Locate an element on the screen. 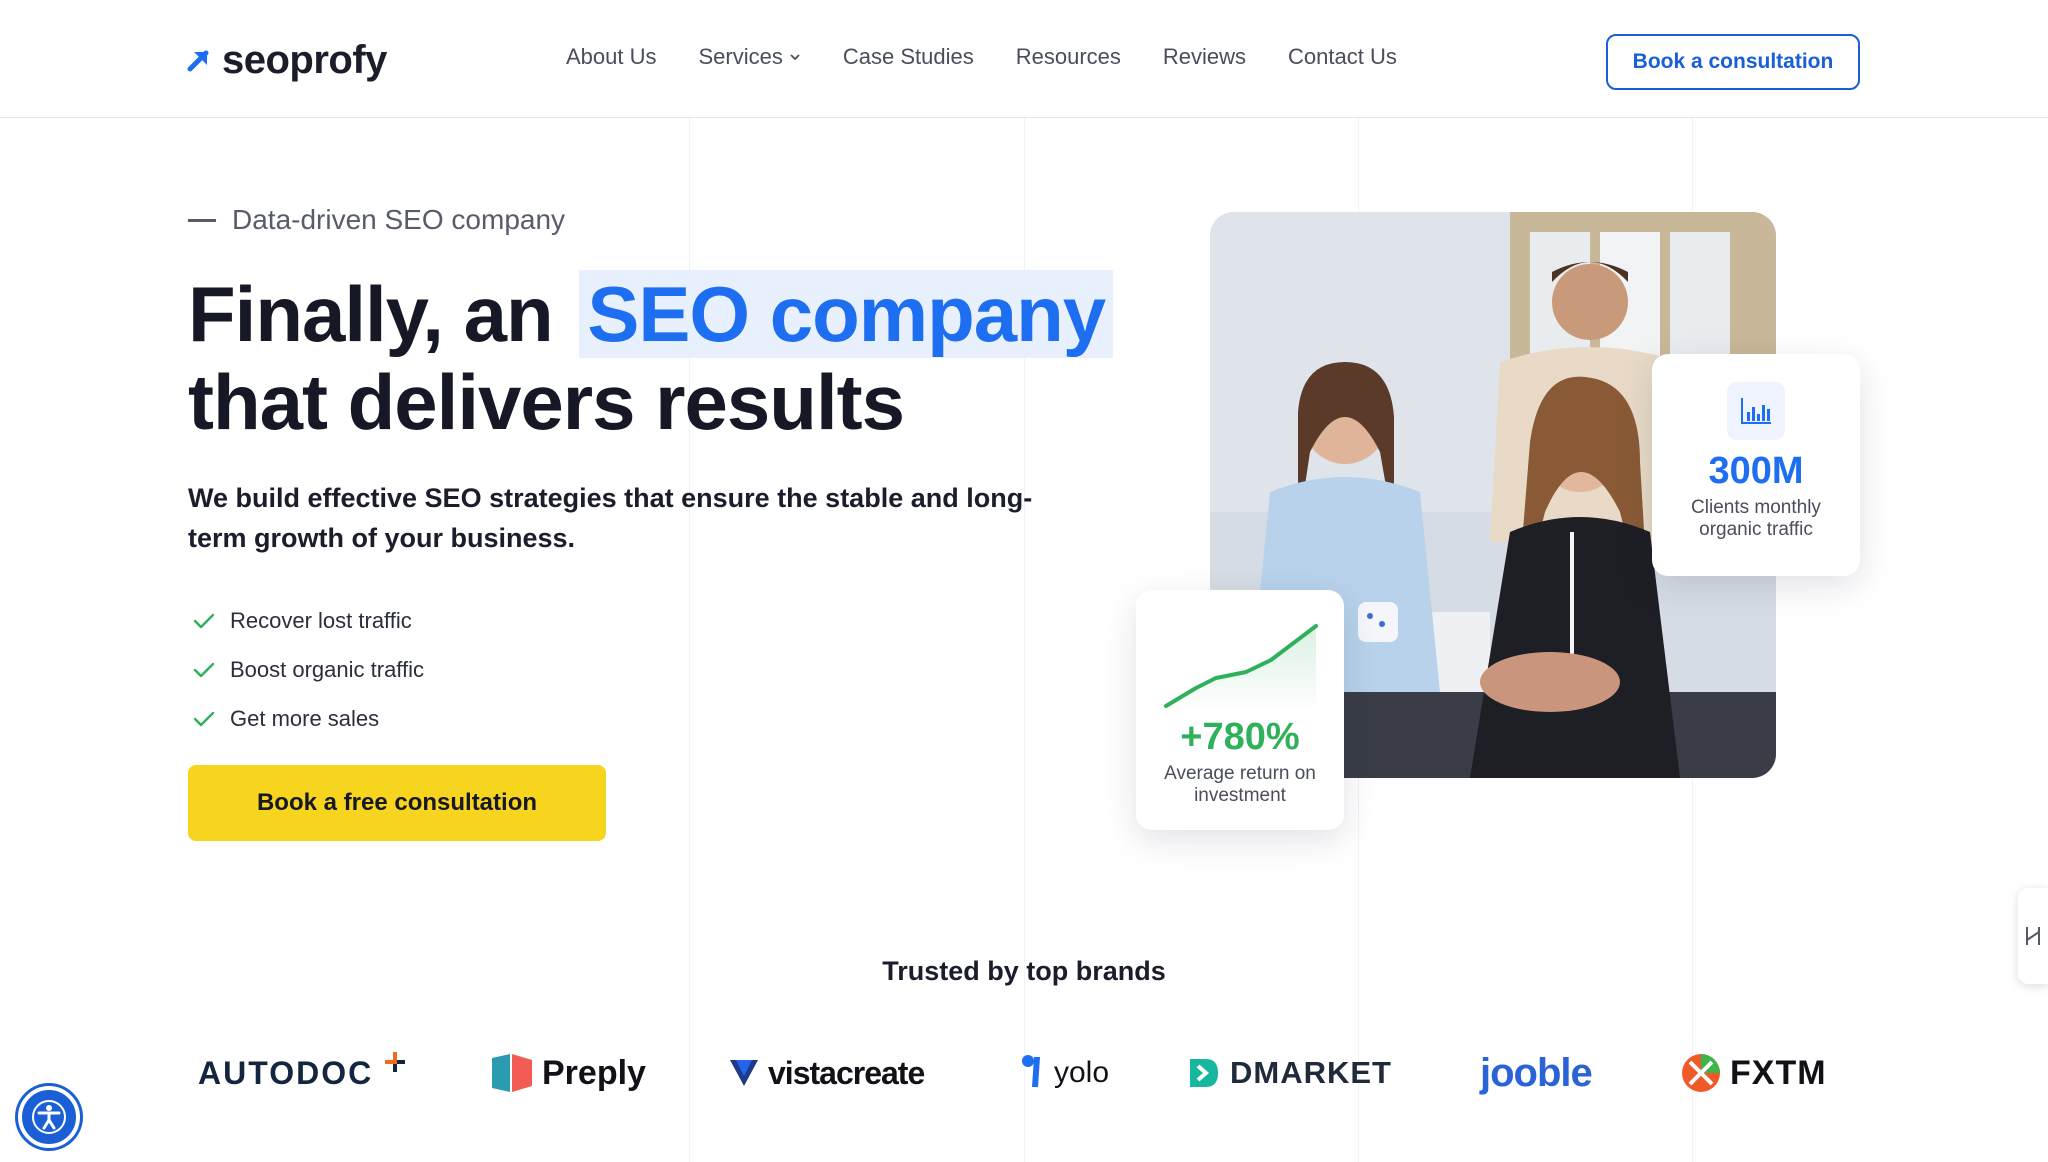 Image resolution: width=2048 pixels, height=1162 pixels. brand-fxtm: FXTM is located at coordinates (1753, 1073).